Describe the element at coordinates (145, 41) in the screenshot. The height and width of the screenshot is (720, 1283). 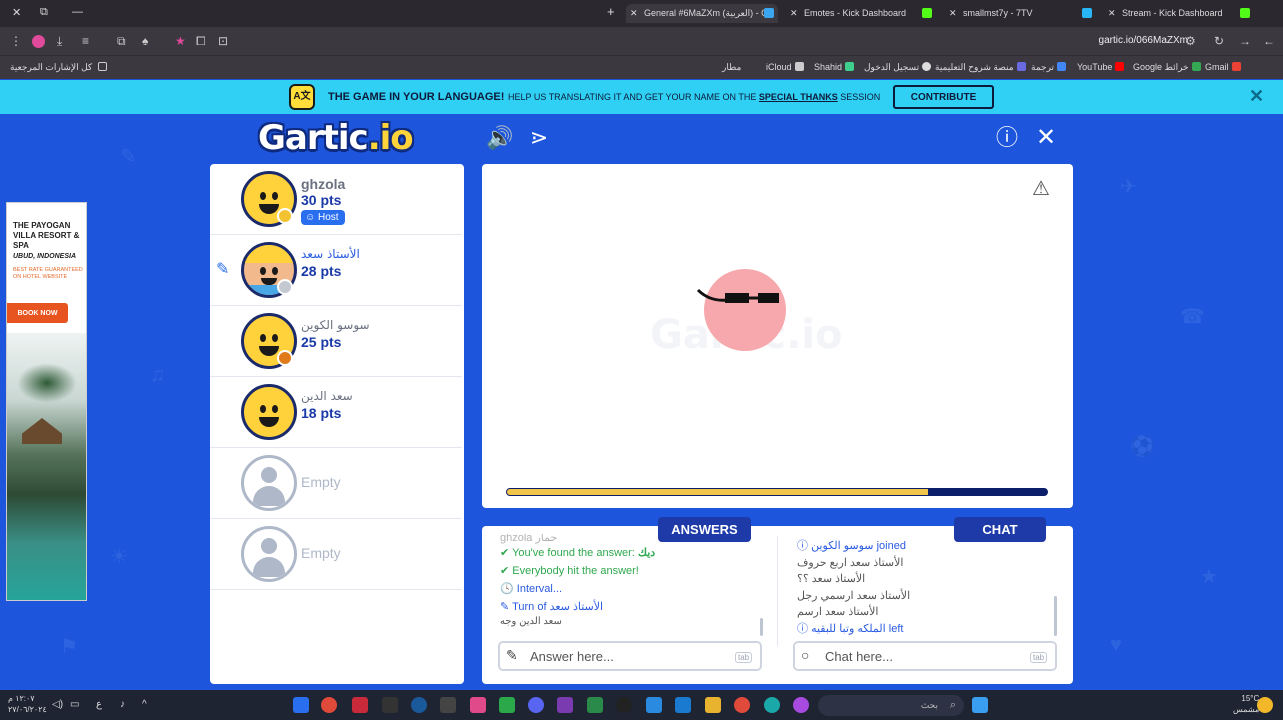
I see `extension-icon: ♠` at that location.